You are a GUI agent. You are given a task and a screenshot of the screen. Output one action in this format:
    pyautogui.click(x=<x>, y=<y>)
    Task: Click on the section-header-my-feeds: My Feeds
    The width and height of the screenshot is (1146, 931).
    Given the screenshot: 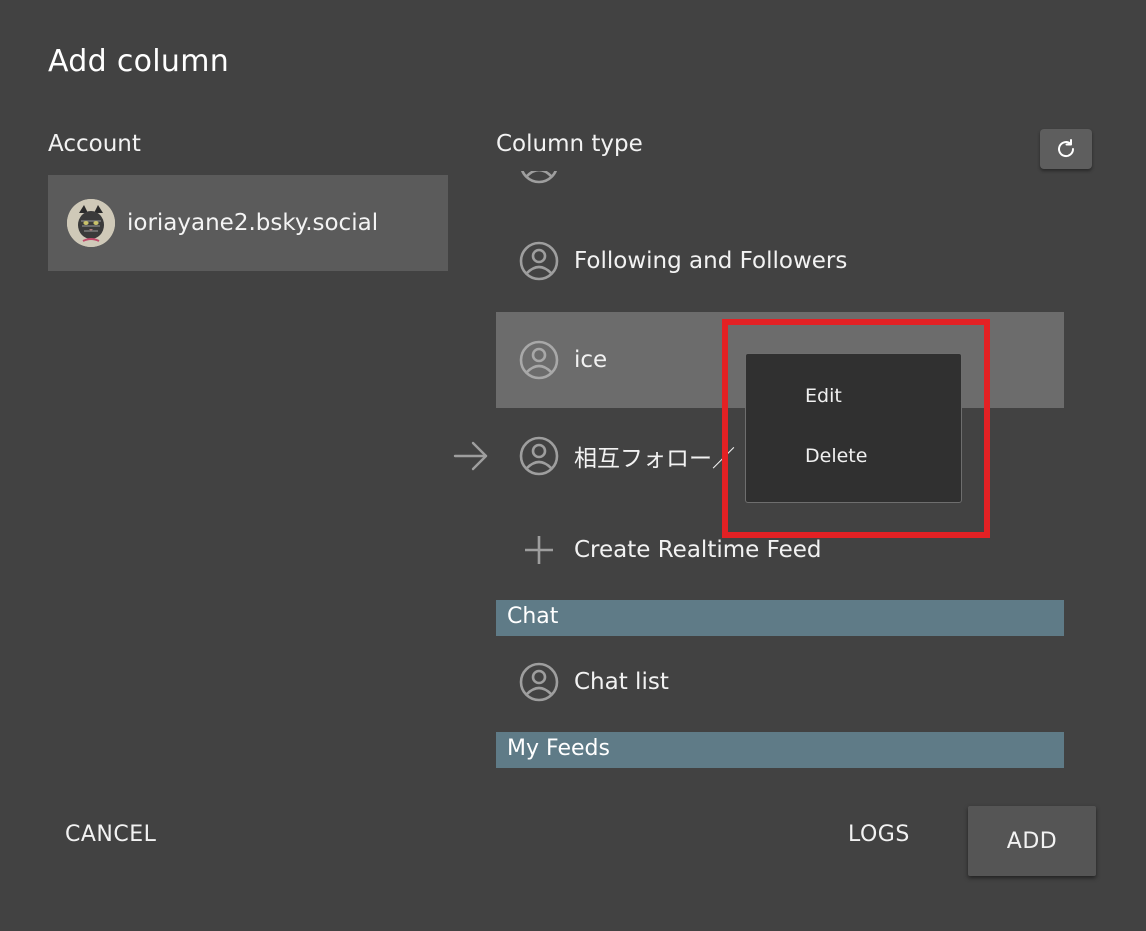 What is the action you would take?
    pyautogui.click(x=780, y=750)
    